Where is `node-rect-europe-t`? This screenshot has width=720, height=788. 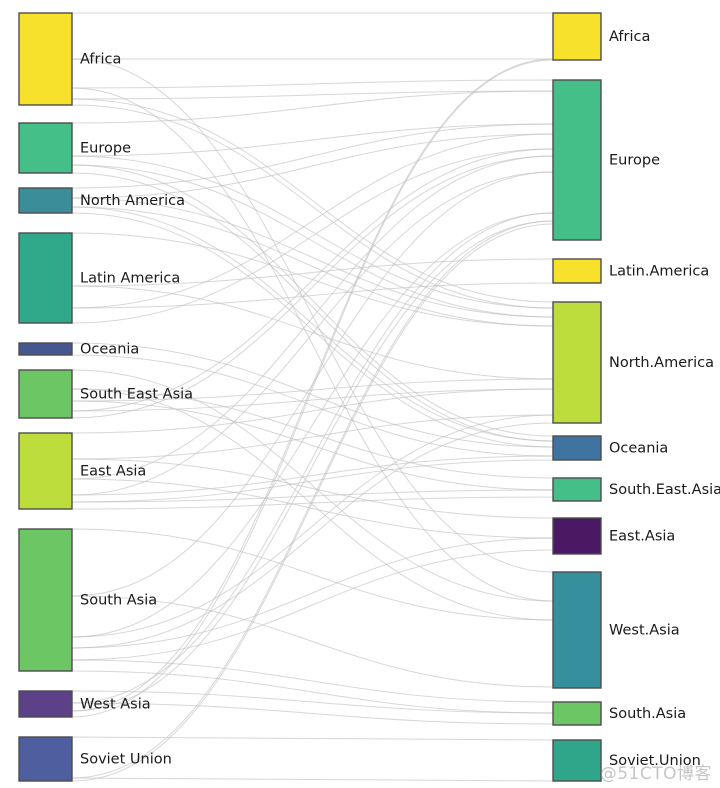 node-rect-europe-t is located at coordinates (577, 160).